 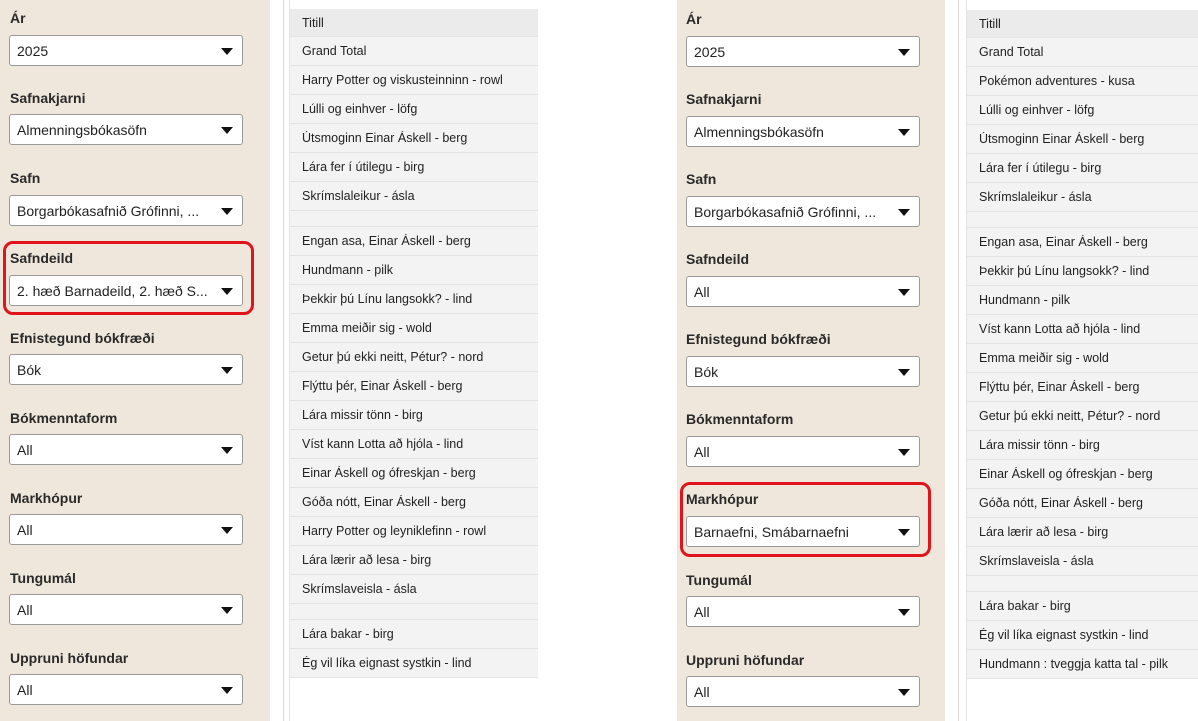 What do you see at coordinates (1064, 271) in the screenshot?
I see `title-cell: Þekkir þú Línu langsokk? - lind` at bounding box center [1064, 271].